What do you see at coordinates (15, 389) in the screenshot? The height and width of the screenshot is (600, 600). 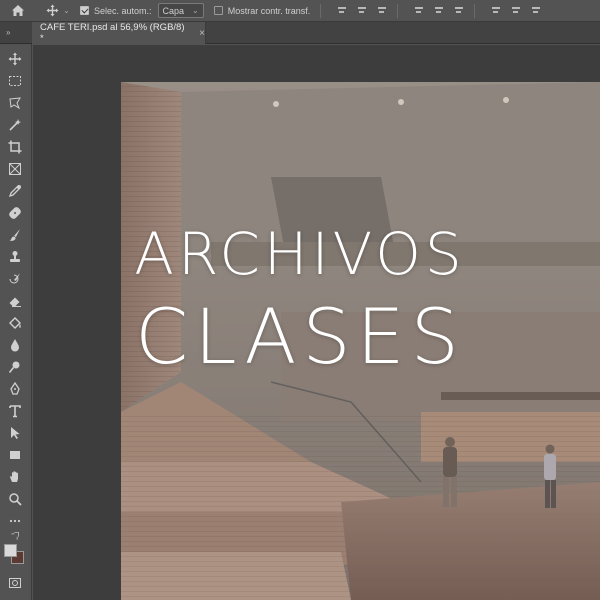 I see `pen-tool-icon` at bounding box center [15, 389].